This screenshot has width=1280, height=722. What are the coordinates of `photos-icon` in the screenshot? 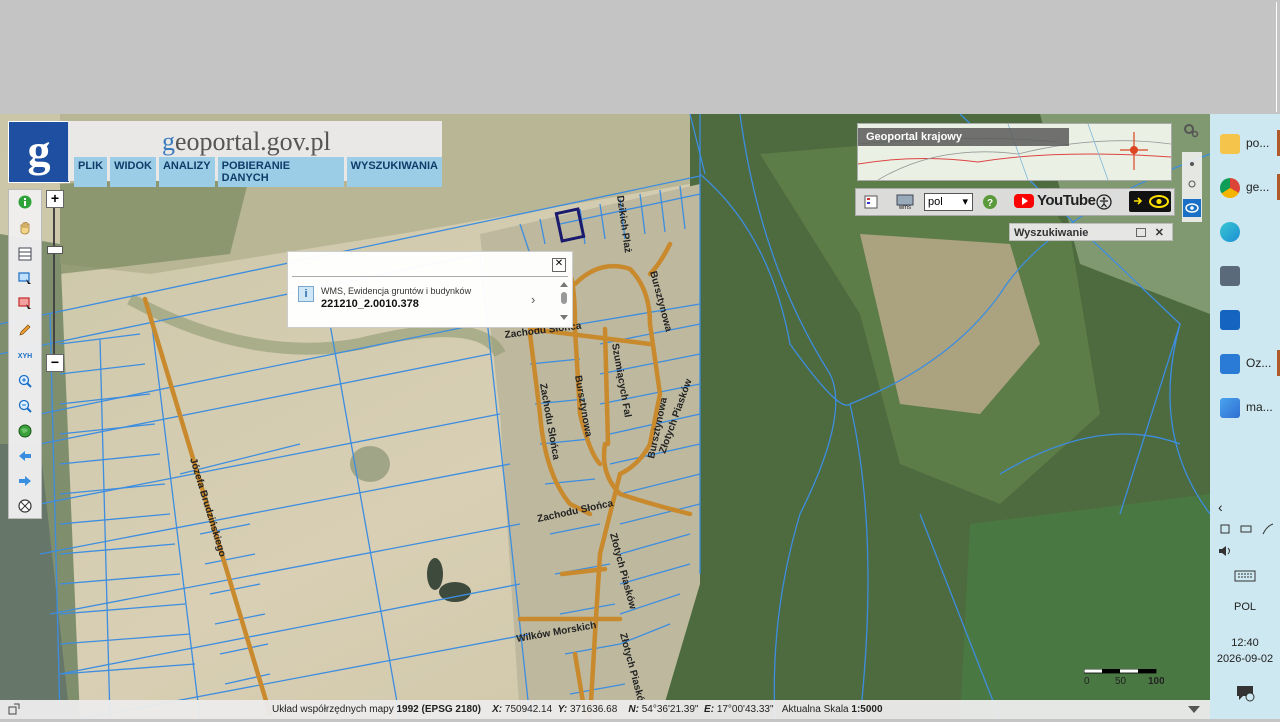 It's located at (1230, 408).